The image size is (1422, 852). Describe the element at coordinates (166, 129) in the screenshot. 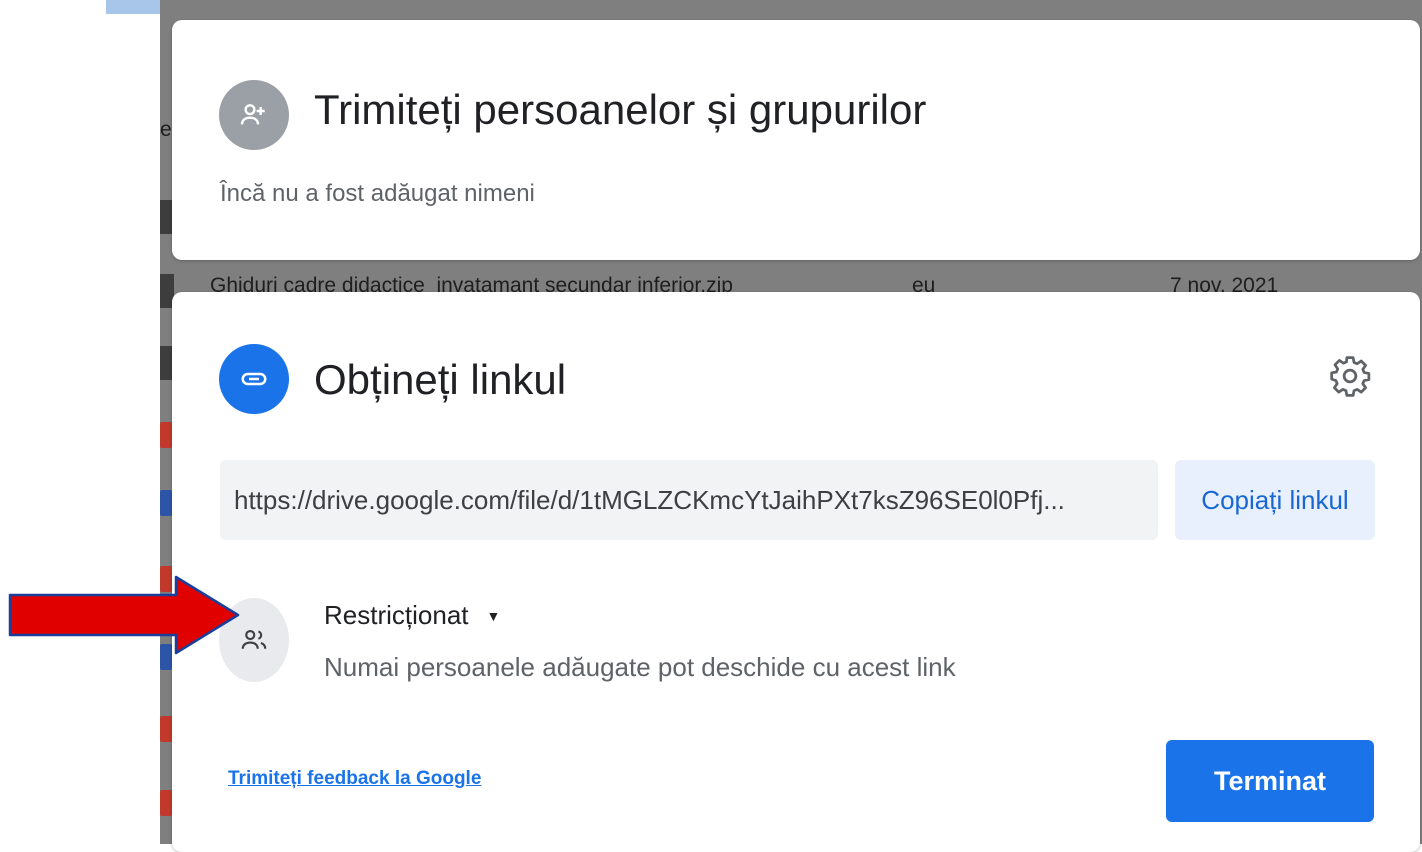

I see `background-partial-label: e` at that location.